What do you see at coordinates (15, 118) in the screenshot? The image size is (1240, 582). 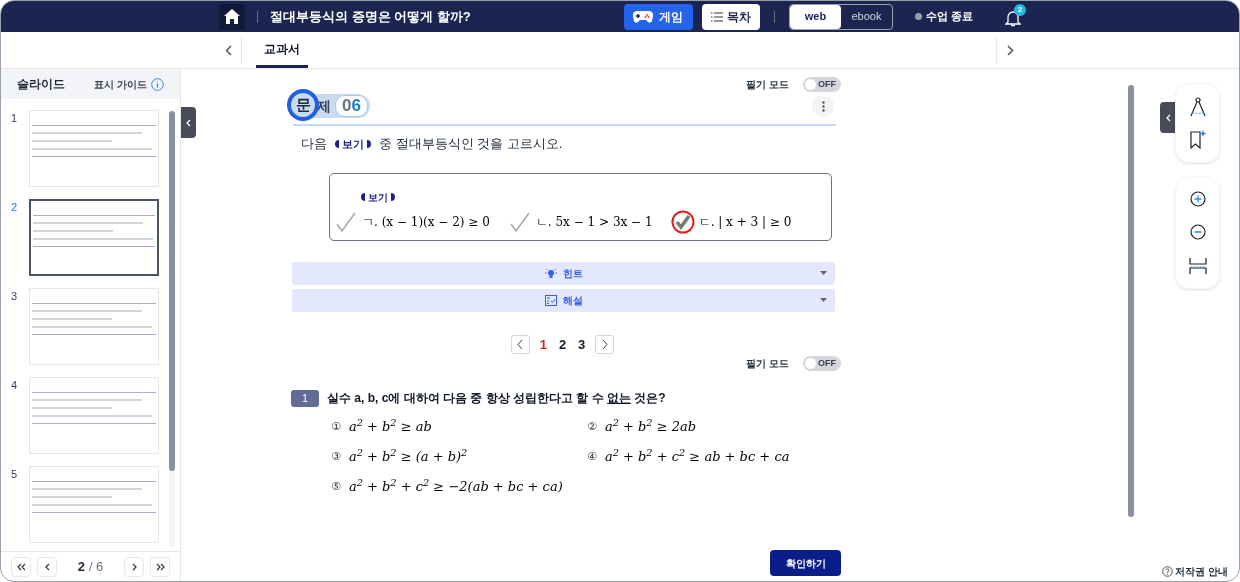 I see `slide-number: 1` at bounding box center [15, 118].